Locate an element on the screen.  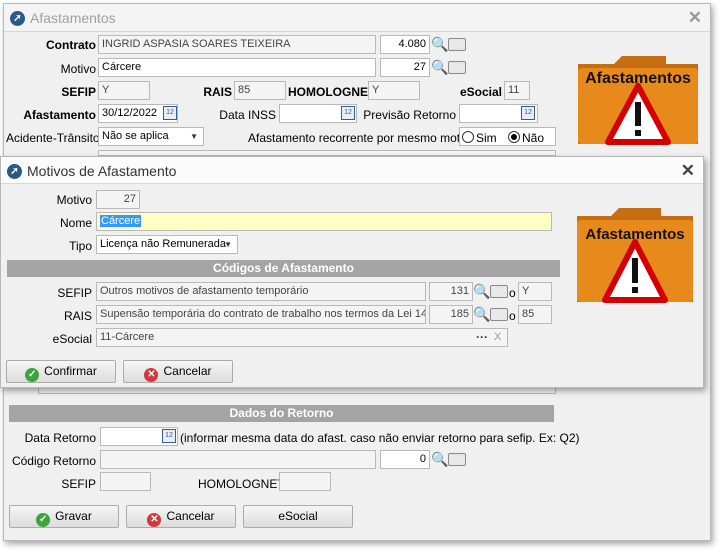
recorrente-label: Afastamento recorrente por mesmo motivo is located at coordinates (362, 138).